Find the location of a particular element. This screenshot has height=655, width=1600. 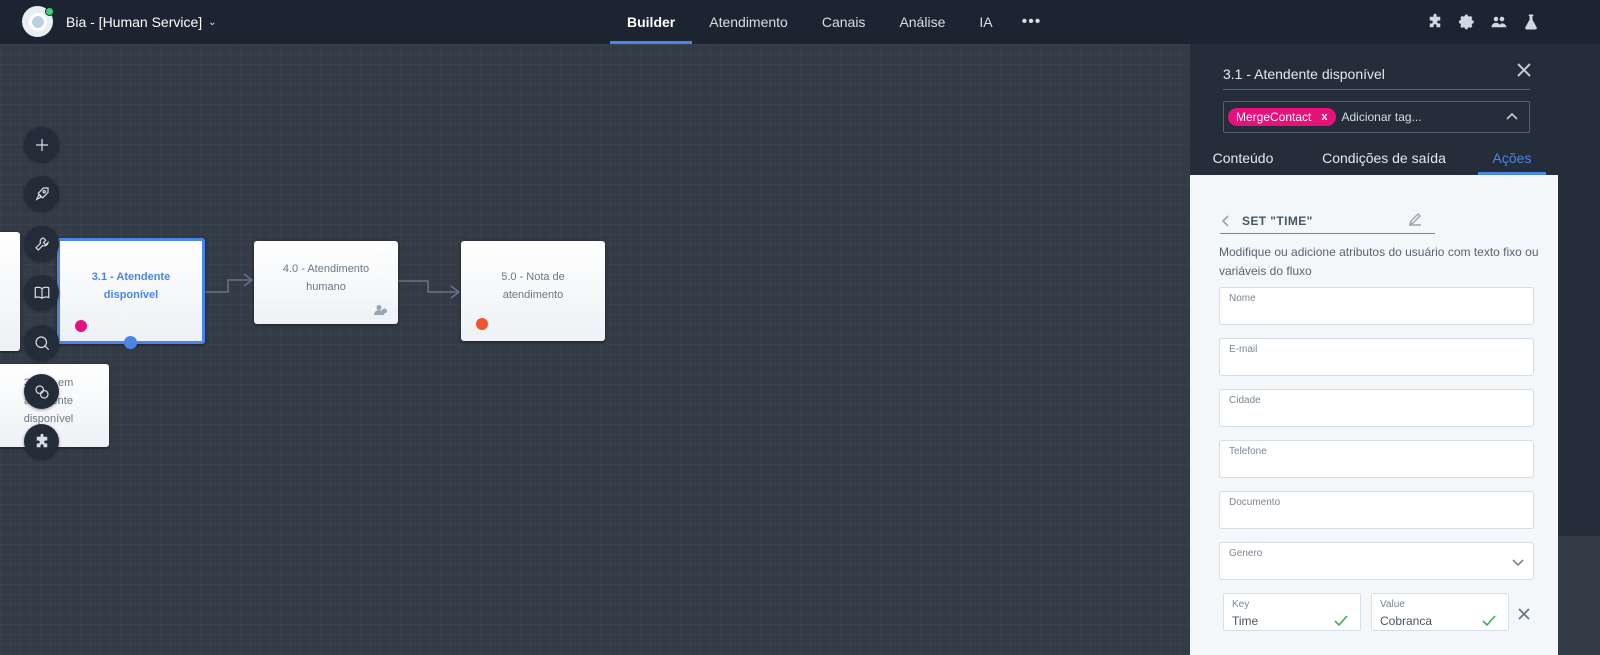

sync-button is located at coordinates (41, 391).